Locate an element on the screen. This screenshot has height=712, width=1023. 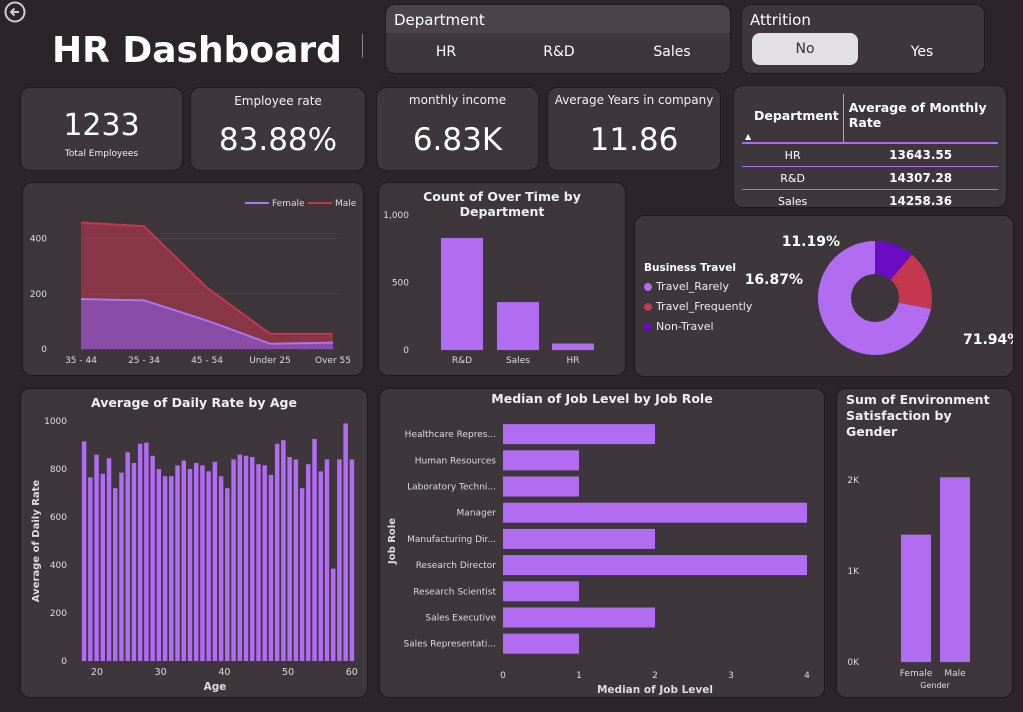
kpi-avg-years-label: Average Years in company is located at coordinates (634, 100).